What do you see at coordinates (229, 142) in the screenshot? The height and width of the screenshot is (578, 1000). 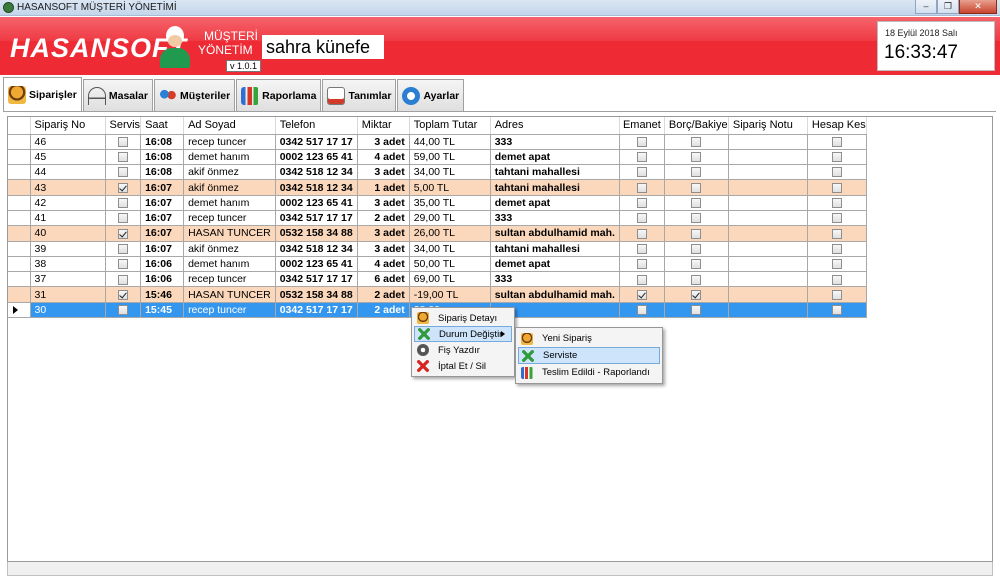 I see `cell-ad: recep tuncer` at bounding box center [229, 142].